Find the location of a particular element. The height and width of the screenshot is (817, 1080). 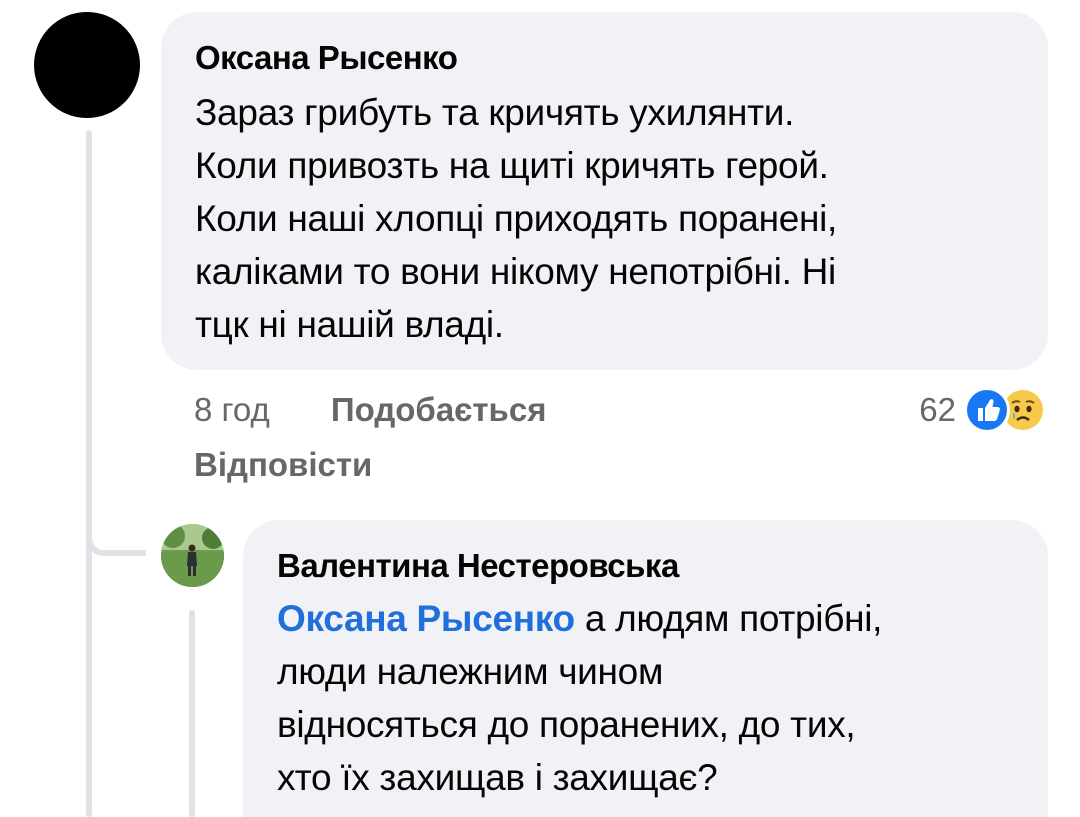

avatar is located at coordinates (87, 65).